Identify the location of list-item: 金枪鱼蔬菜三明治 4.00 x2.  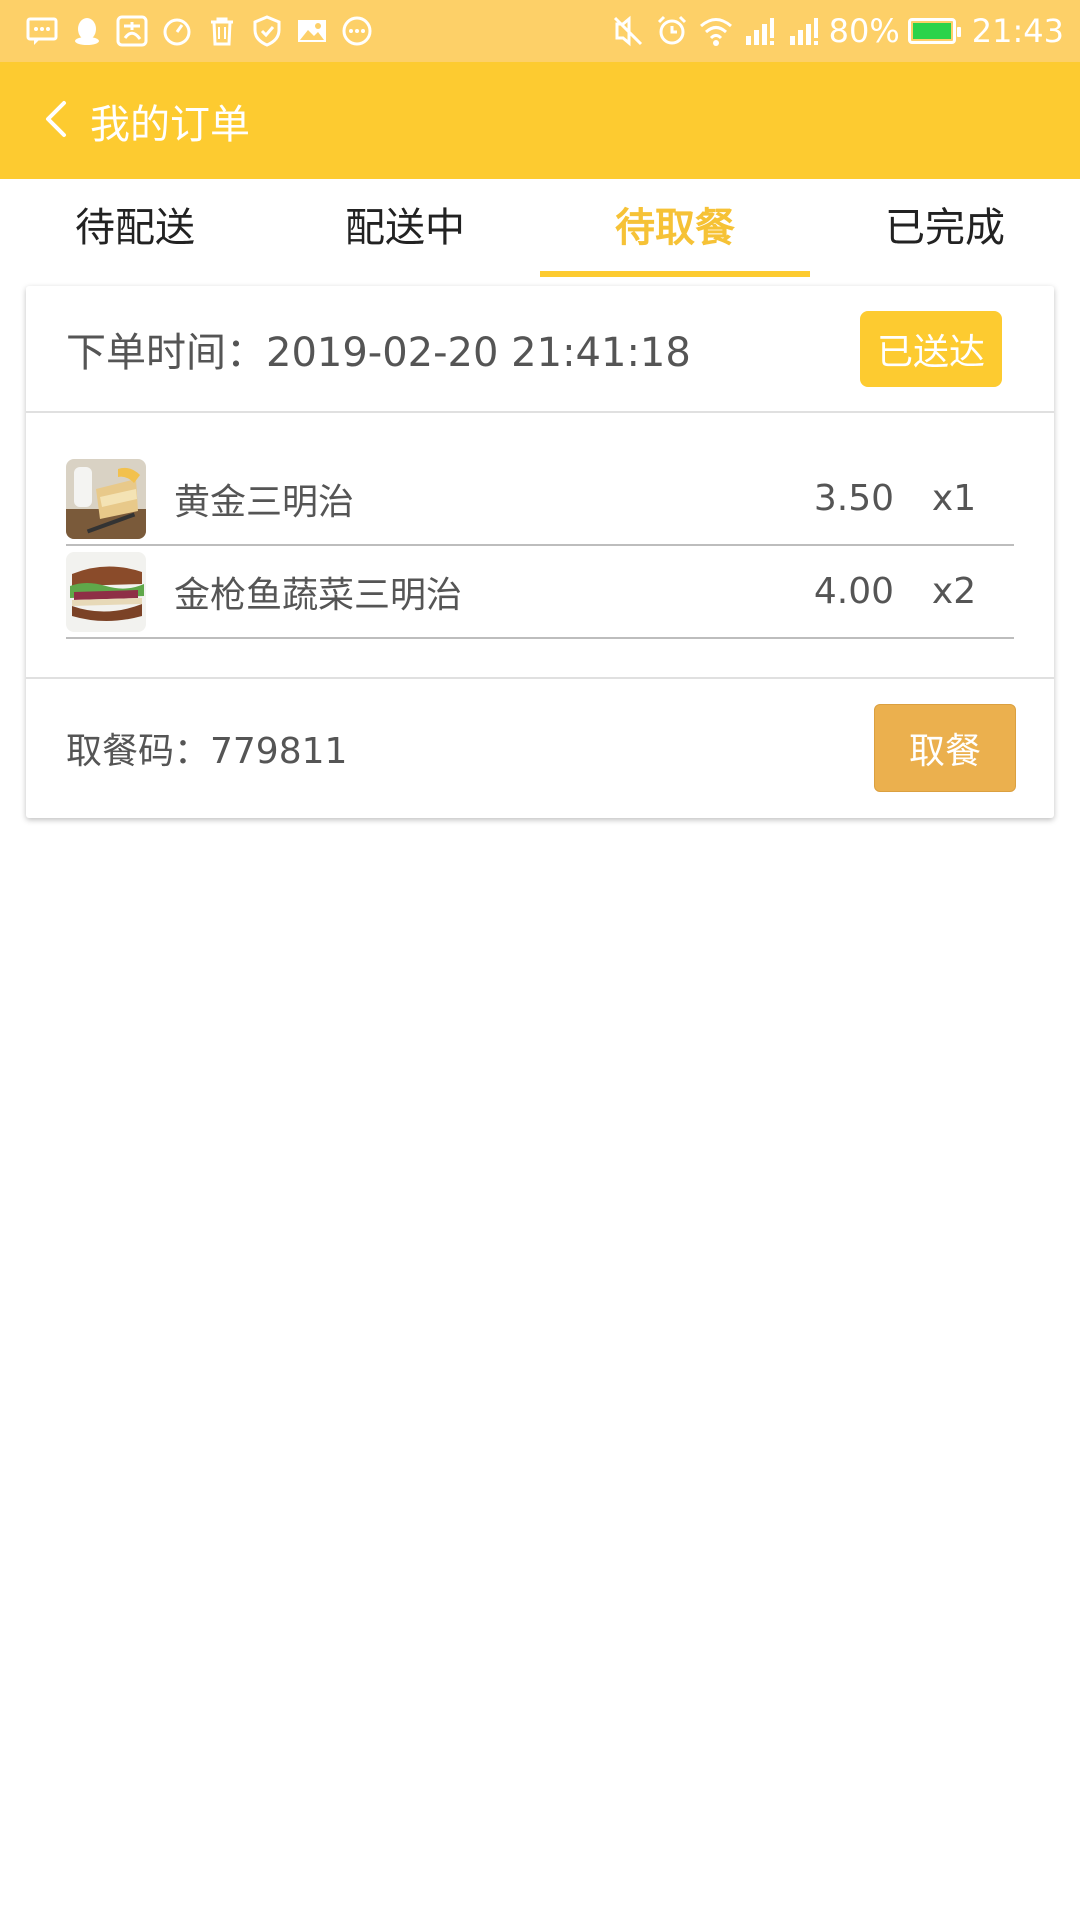
(540, 592).